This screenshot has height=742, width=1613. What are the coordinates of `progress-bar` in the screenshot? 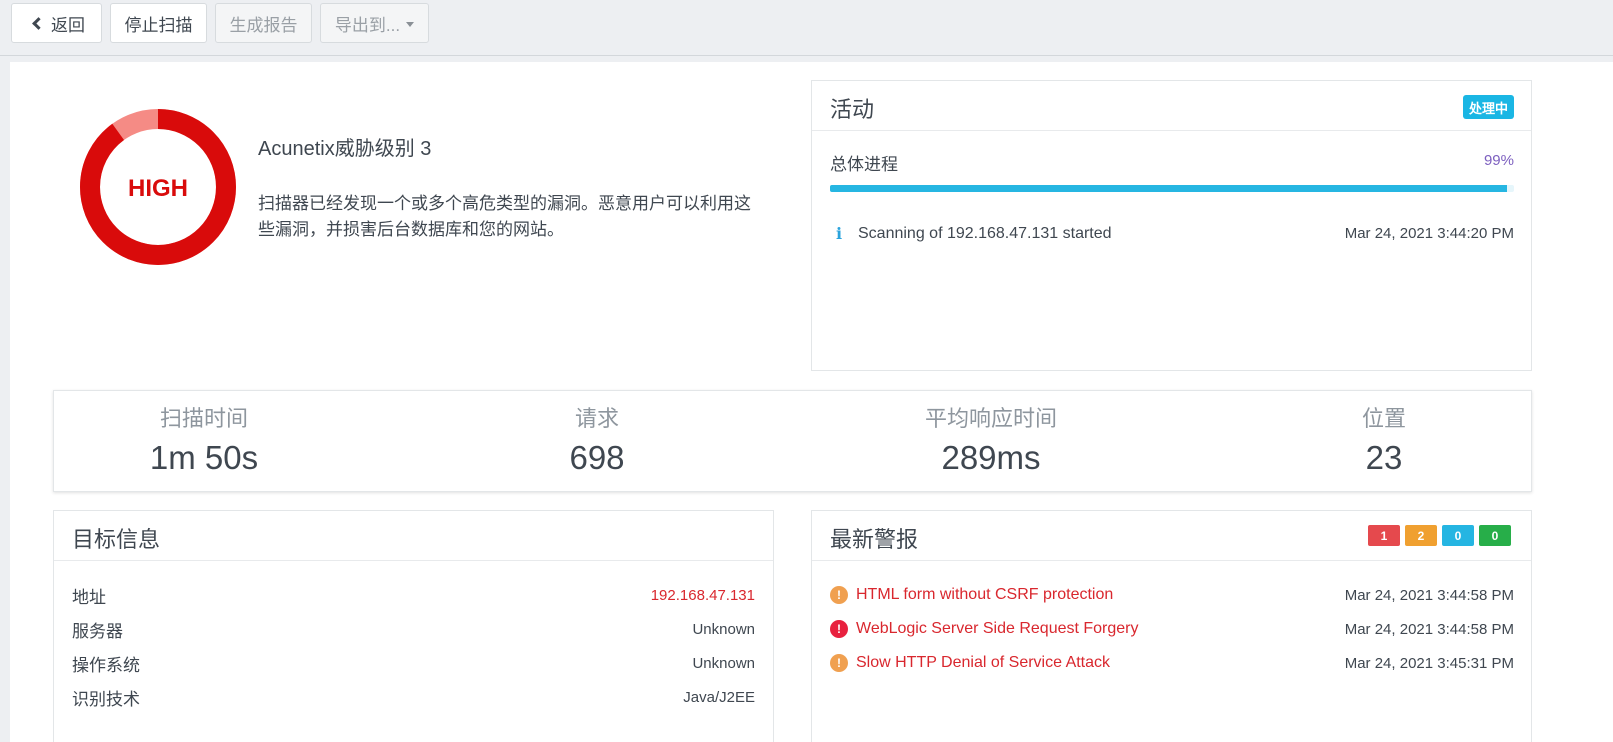 It's located at (1172, 188).